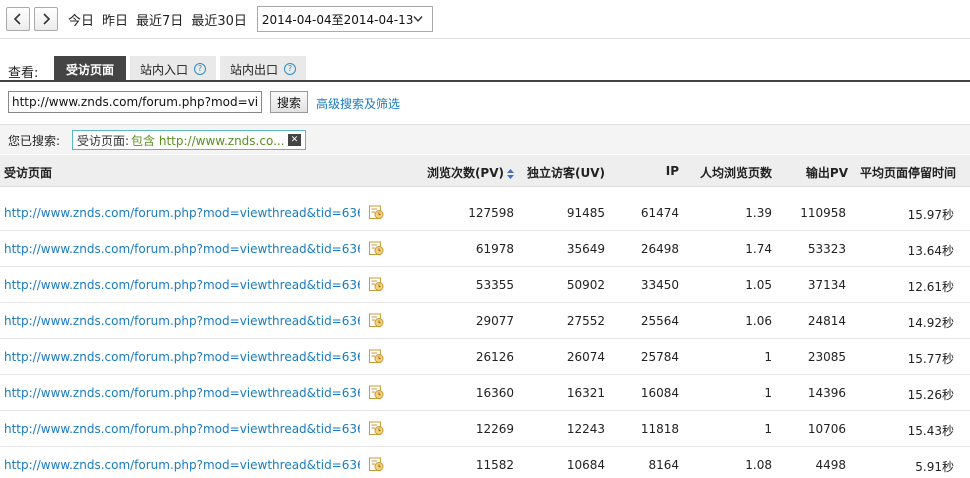 The width and height of the screenshot is (970, 478). I want to click on col-pv: 浏览次数(PV), so click(470, 172).